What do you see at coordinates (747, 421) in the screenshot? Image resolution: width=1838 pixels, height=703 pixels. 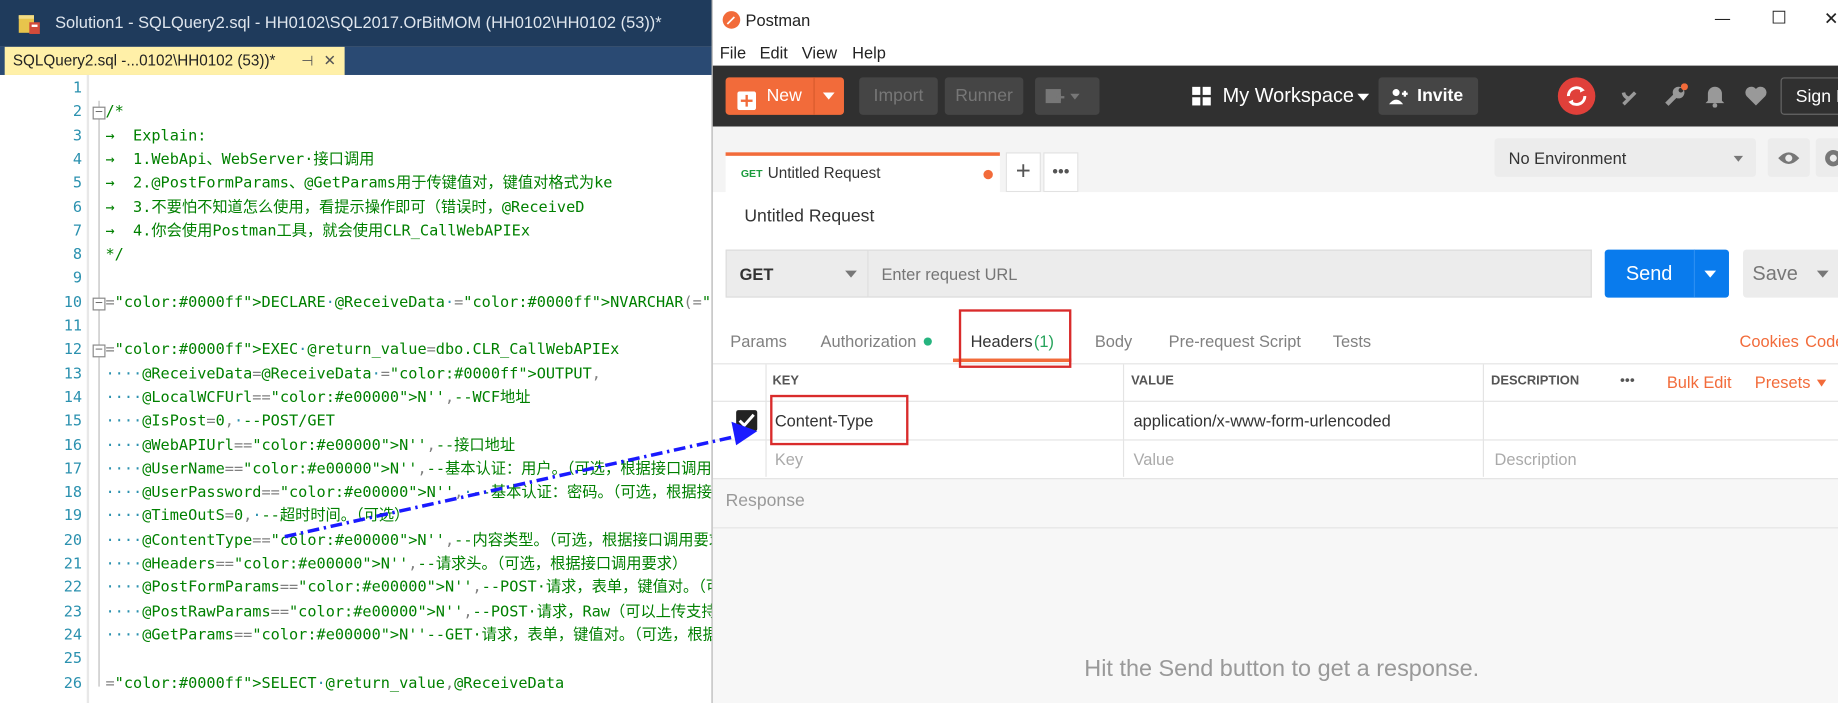 I see `header-enabled-checkbox` at bounding box center [747, 421].